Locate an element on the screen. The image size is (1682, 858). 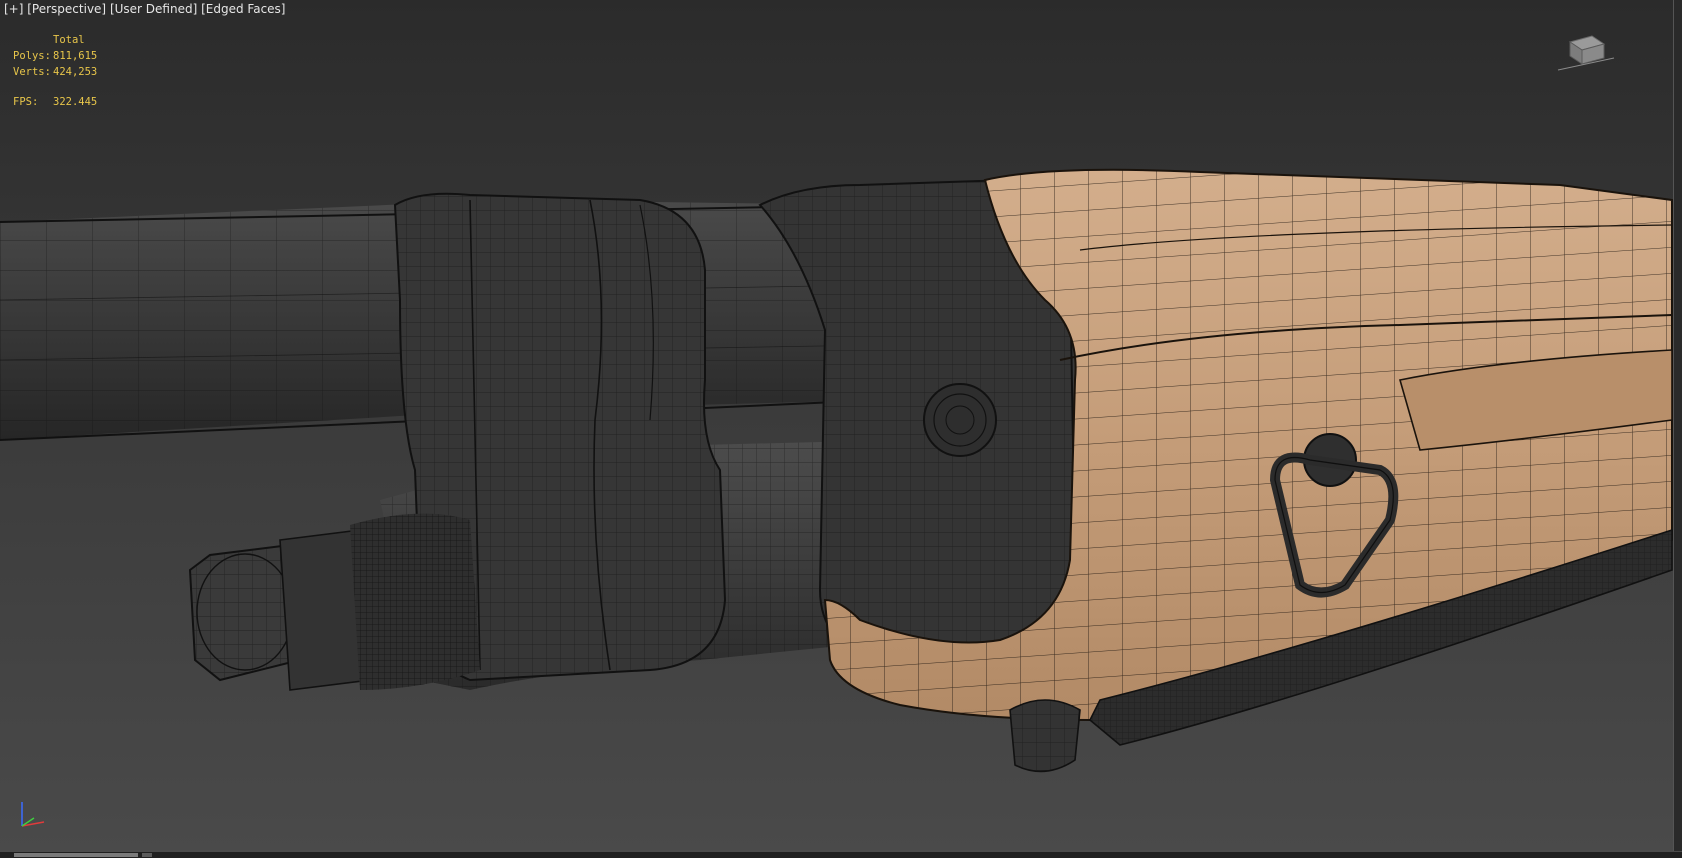
bottom-knob is located at coordinates (1045, 736).